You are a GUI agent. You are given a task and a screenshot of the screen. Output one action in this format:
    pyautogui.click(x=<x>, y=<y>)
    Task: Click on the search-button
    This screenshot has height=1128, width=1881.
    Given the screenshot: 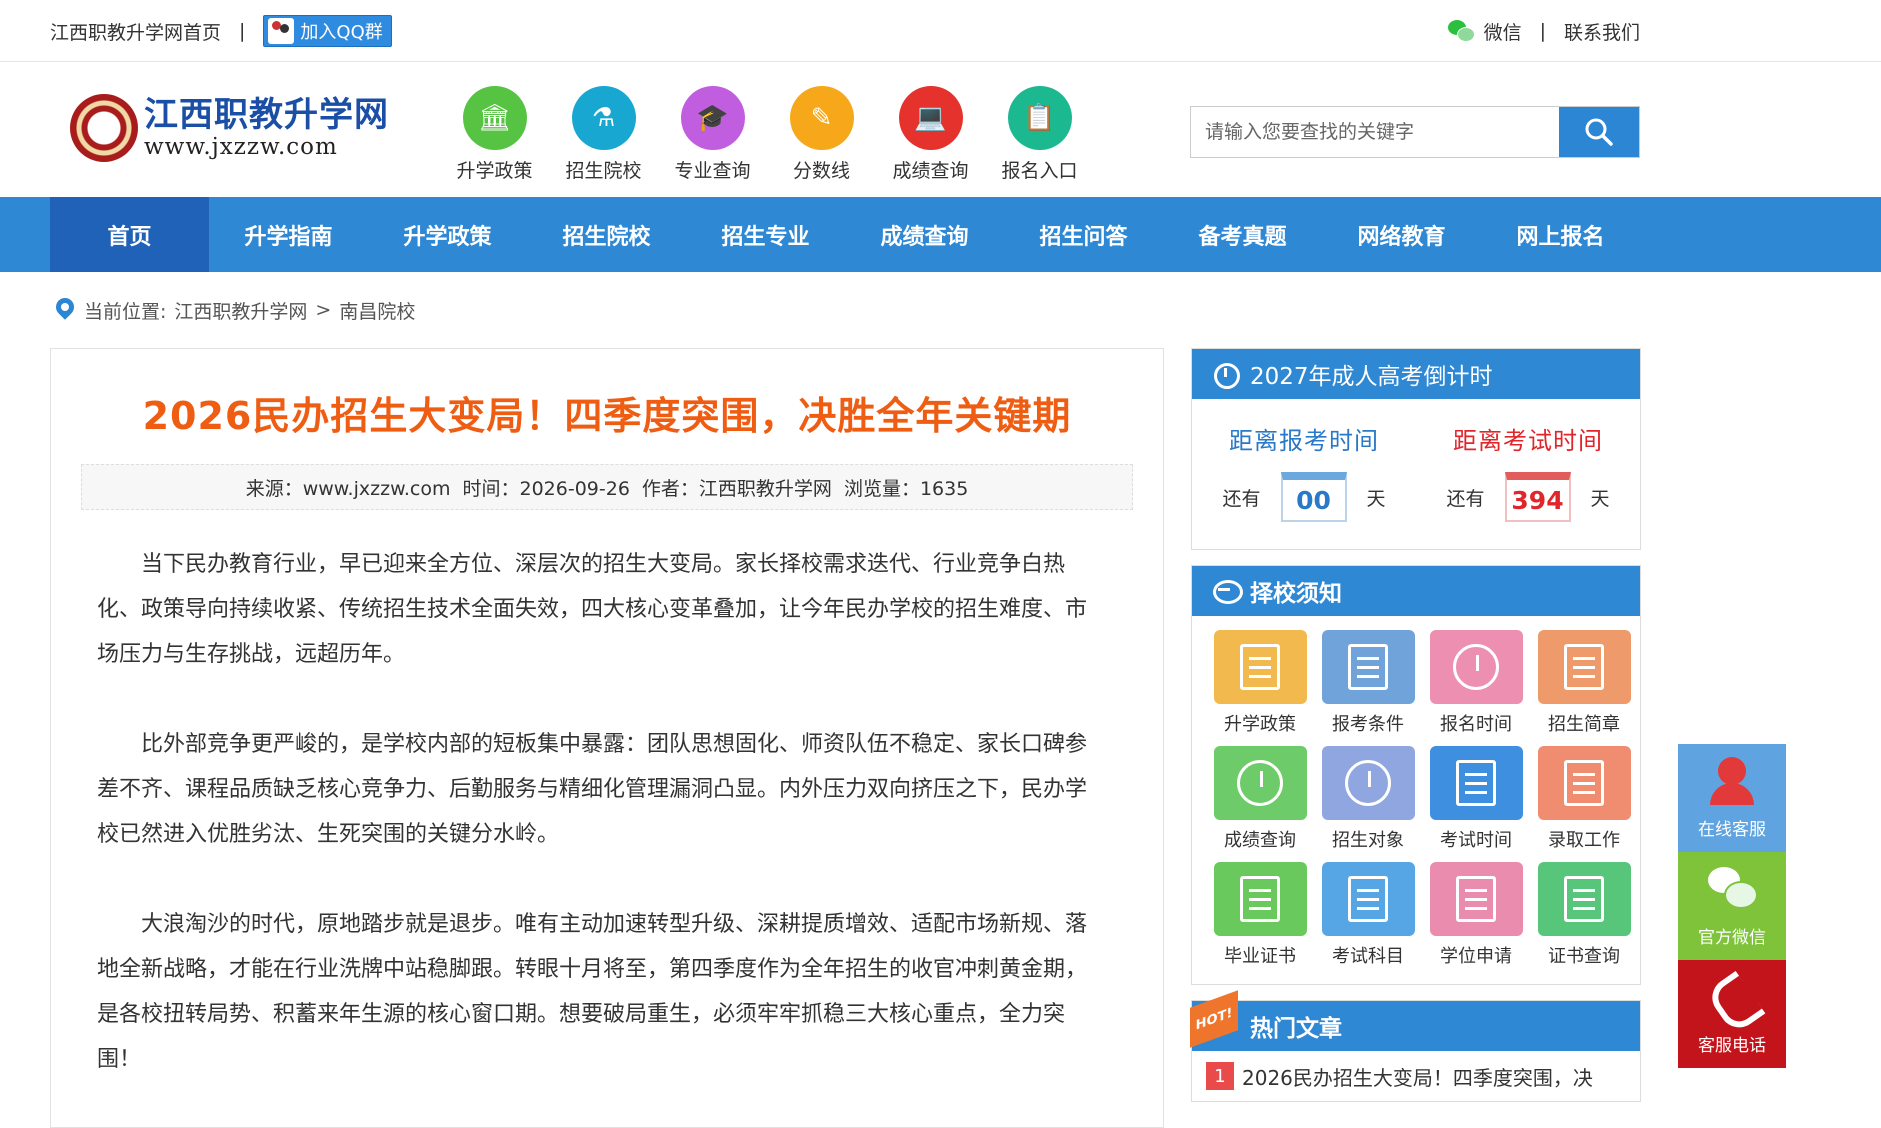 What is the action you would take?
    pyautogui.click(x=1599, y=132)
    